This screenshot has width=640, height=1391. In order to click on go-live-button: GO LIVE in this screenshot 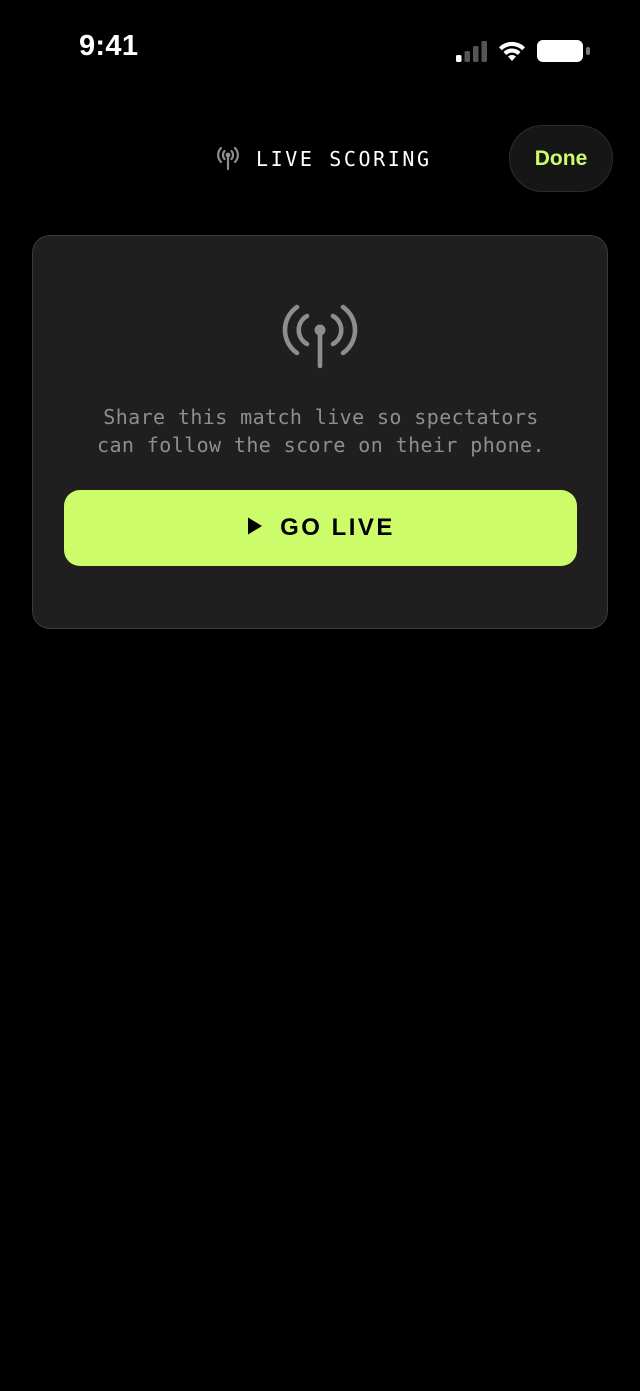, I will do `click(320, 528)`.